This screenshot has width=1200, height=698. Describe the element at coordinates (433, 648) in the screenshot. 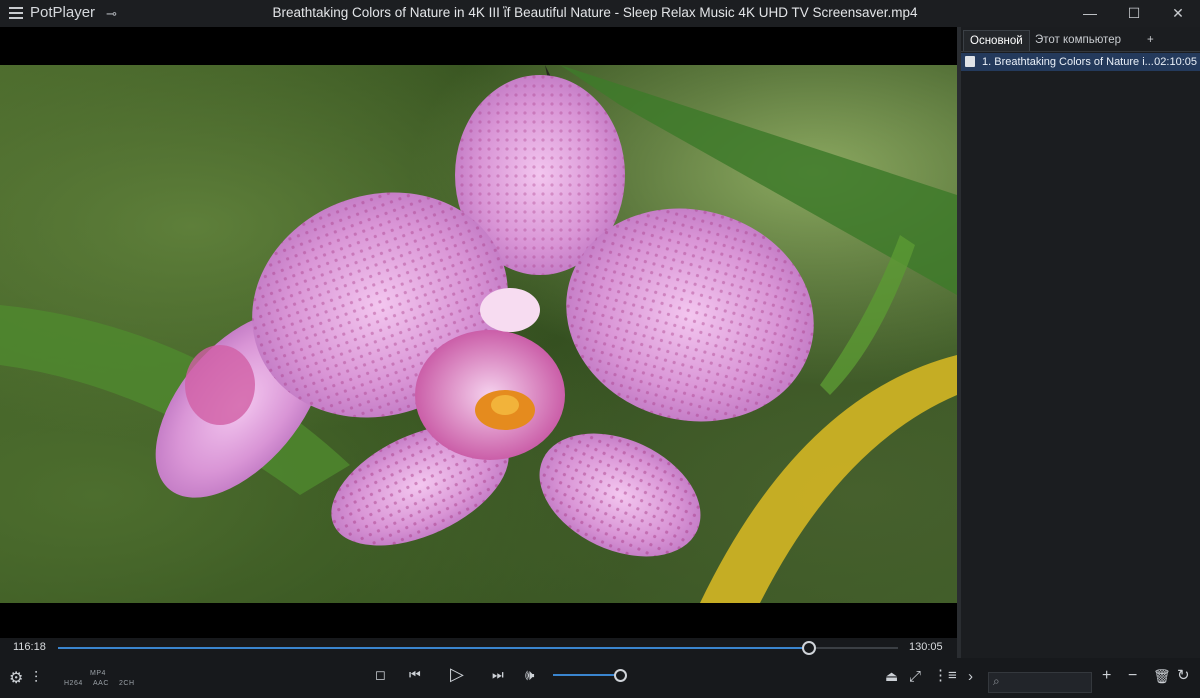

I see `seek-progress` at that location.